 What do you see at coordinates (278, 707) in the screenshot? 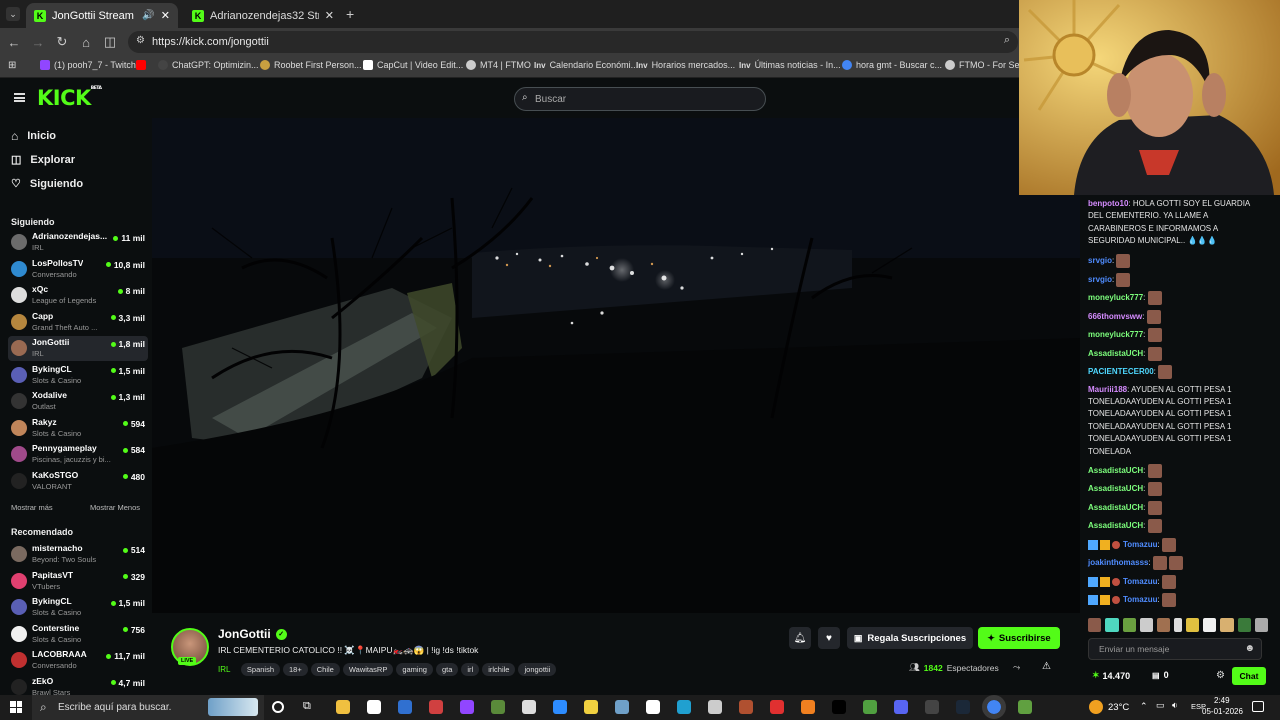
I see `cortana-icon` at bounding box center [278, 707].